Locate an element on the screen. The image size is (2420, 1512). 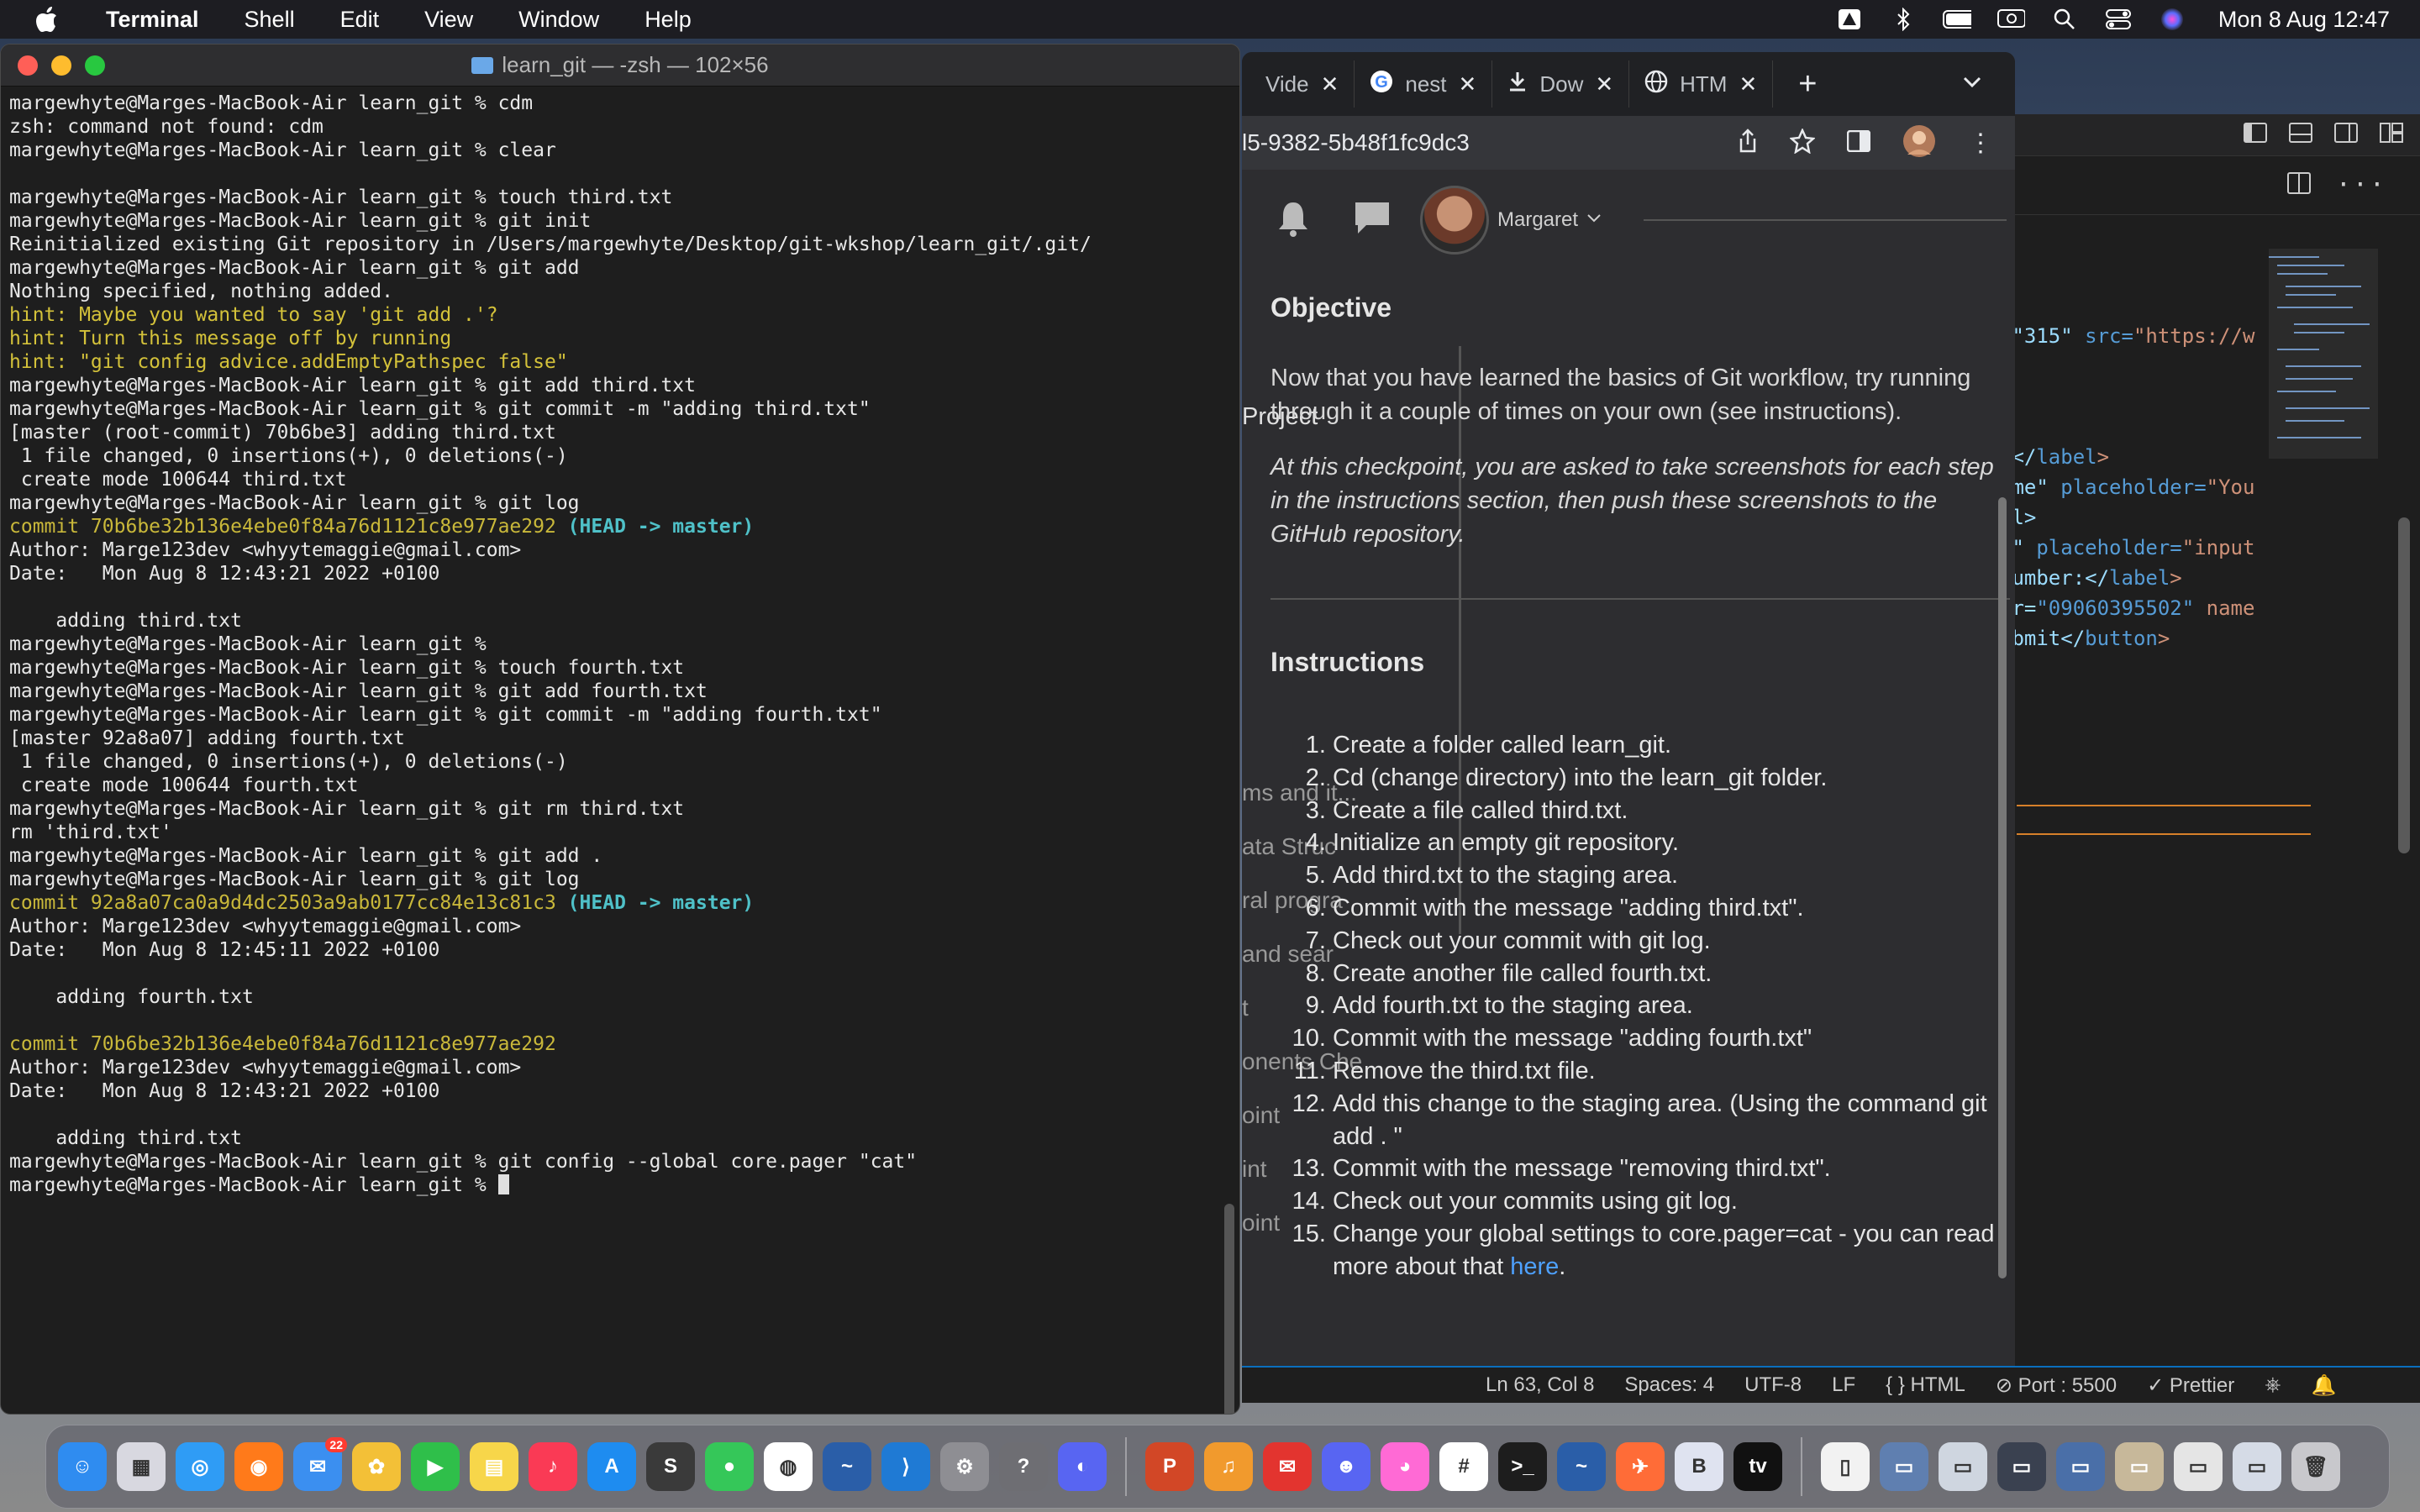
toggle-primary-sidebar-icon is located at coordinates (2255, 135).